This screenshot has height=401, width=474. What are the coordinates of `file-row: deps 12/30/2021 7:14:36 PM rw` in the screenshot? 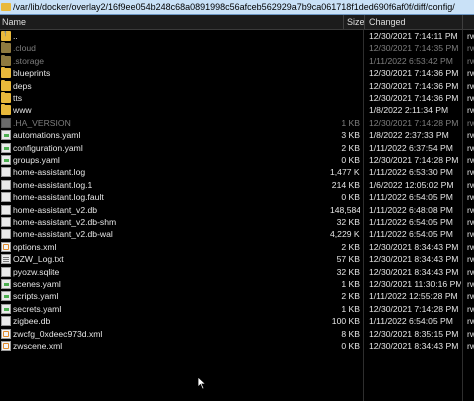 It's located at (237, 85).